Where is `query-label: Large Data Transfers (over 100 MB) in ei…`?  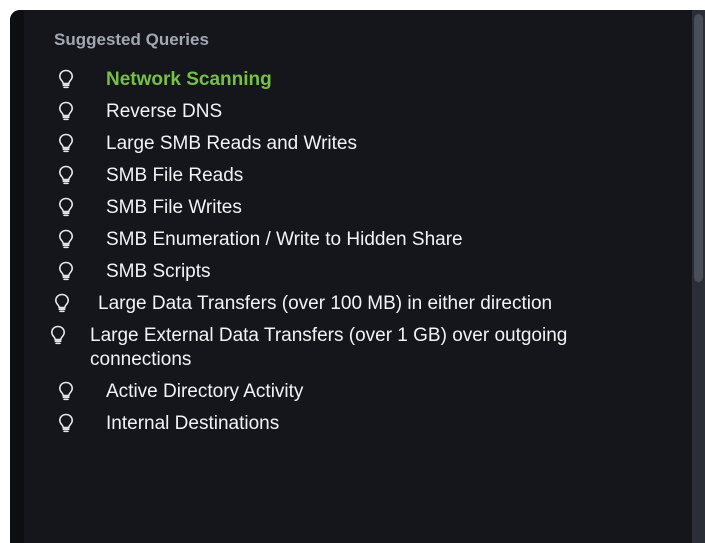
query-label: Large Data Transfers (over 100 MB) in ei… is located at coordinates (325, 303).